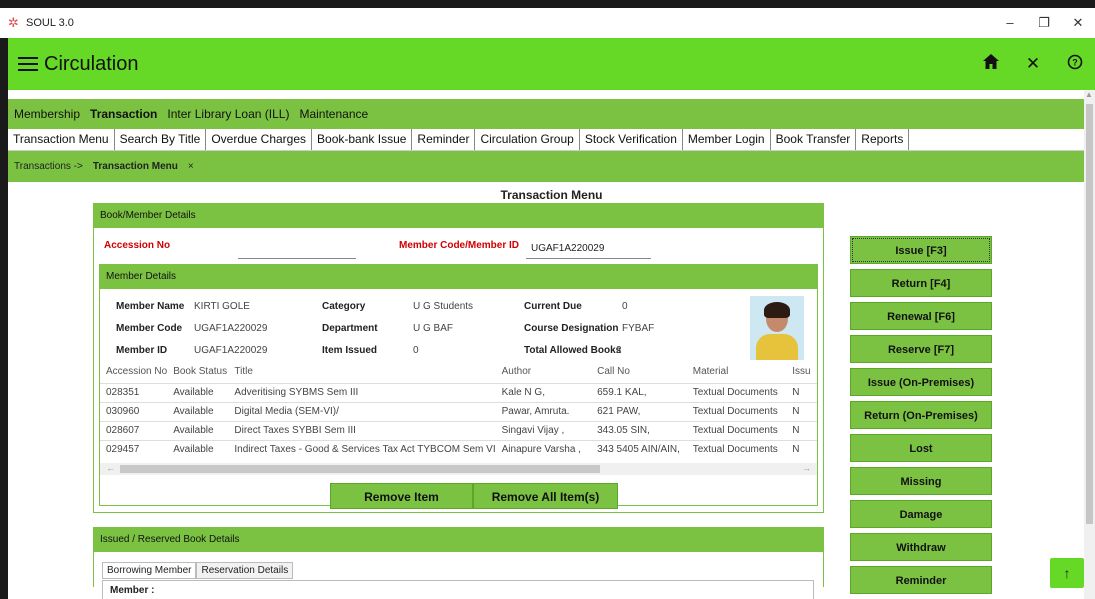 The height and width of the screenshot is (599, 1095). What do you see at coordinates (297, 257) in the screenshot?
I see `accession-input` at bounding box center [297, 257].